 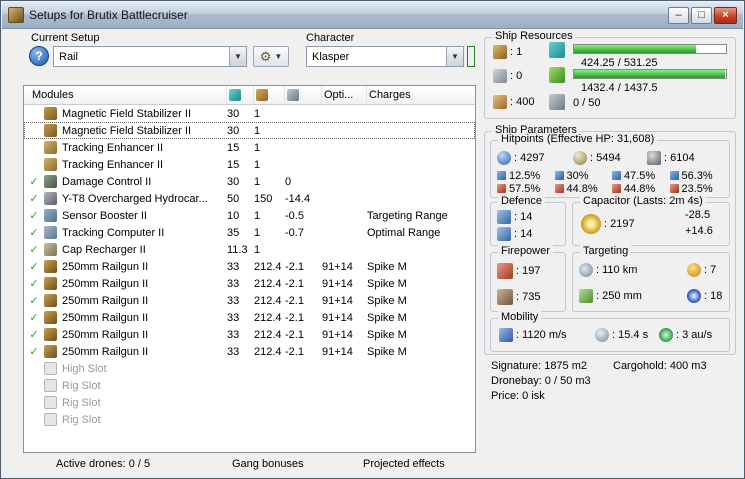 What do you see at coordinates (372, 15) in the screenshot?
I see `titlebar: Setups for Brutix Battlecruiser – □ ×` at bounding box center [372, 15].